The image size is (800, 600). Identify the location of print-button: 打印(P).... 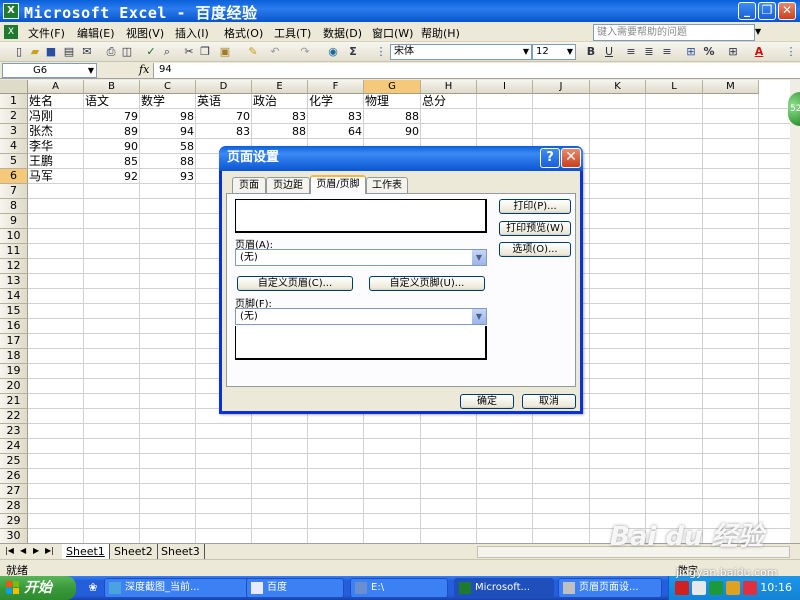
(535, 206).